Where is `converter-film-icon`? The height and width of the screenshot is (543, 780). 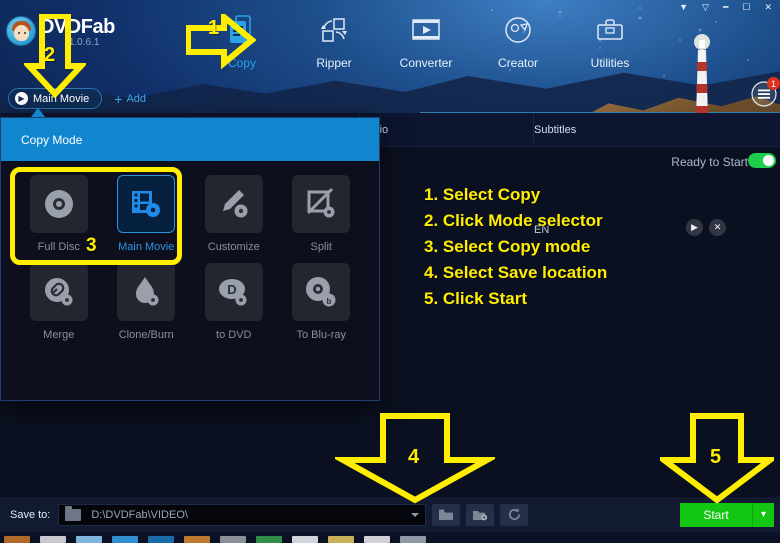
converter-film-icon is located at coordinates (426, 30).